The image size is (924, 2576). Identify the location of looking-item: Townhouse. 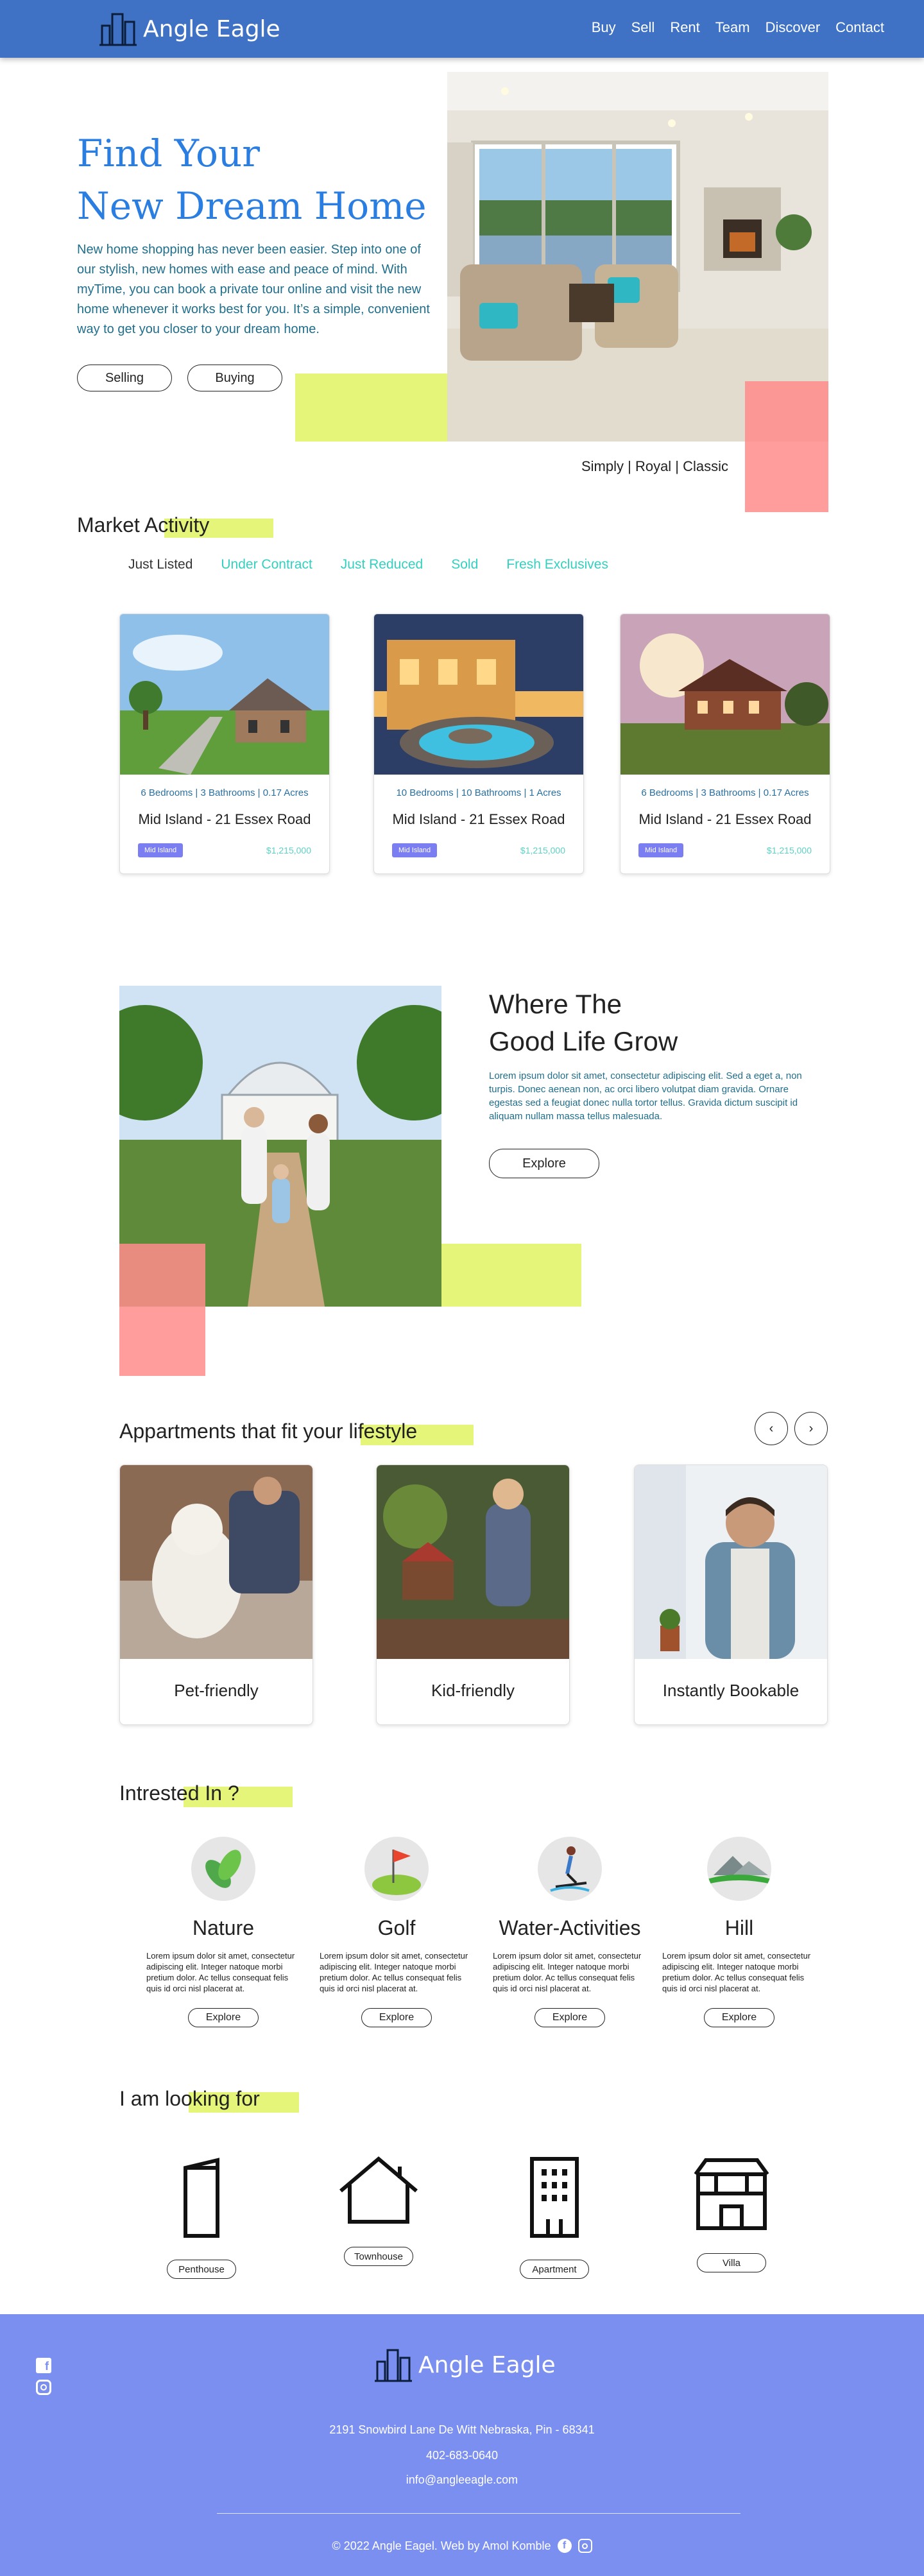
(378, 2210).